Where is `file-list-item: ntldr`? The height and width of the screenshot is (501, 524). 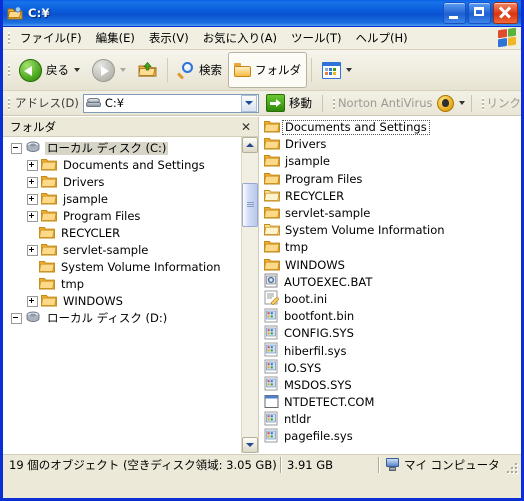 file-list-item: ntldr is located at coordinates (390, 419).